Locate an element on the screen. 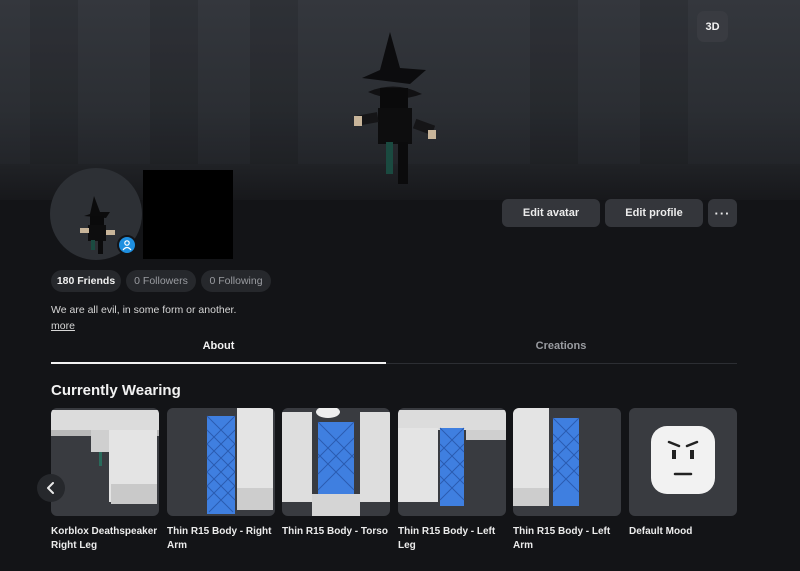 This screenshot has height=571, width=800. verified-user-badge-icon is located at coordinates (127, 245).